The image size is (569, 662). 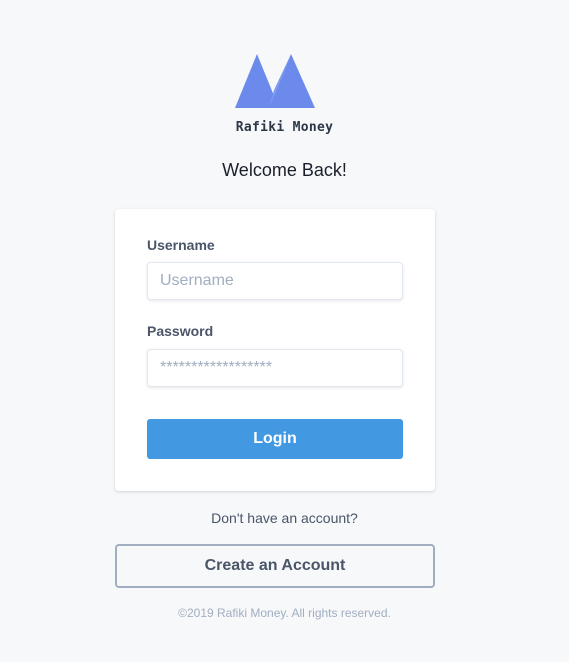 What do you see at coordinates (181, 245) in the screenshot?
I see `username-label: Username` at bounding box center [181, 245].